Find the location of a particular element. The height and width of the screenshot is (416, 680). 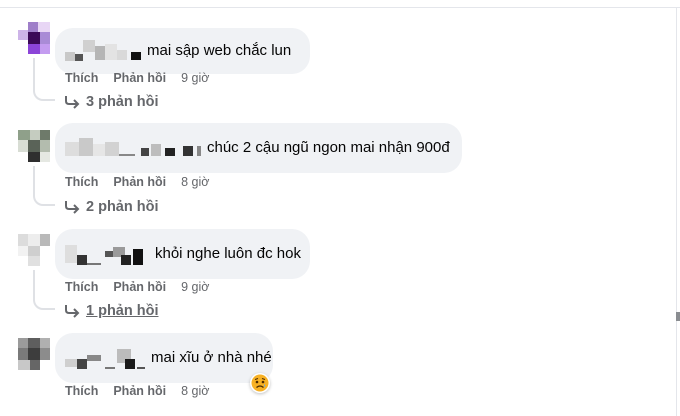

replies-count: 3 phản hồi is located at coordinates (122, 102).